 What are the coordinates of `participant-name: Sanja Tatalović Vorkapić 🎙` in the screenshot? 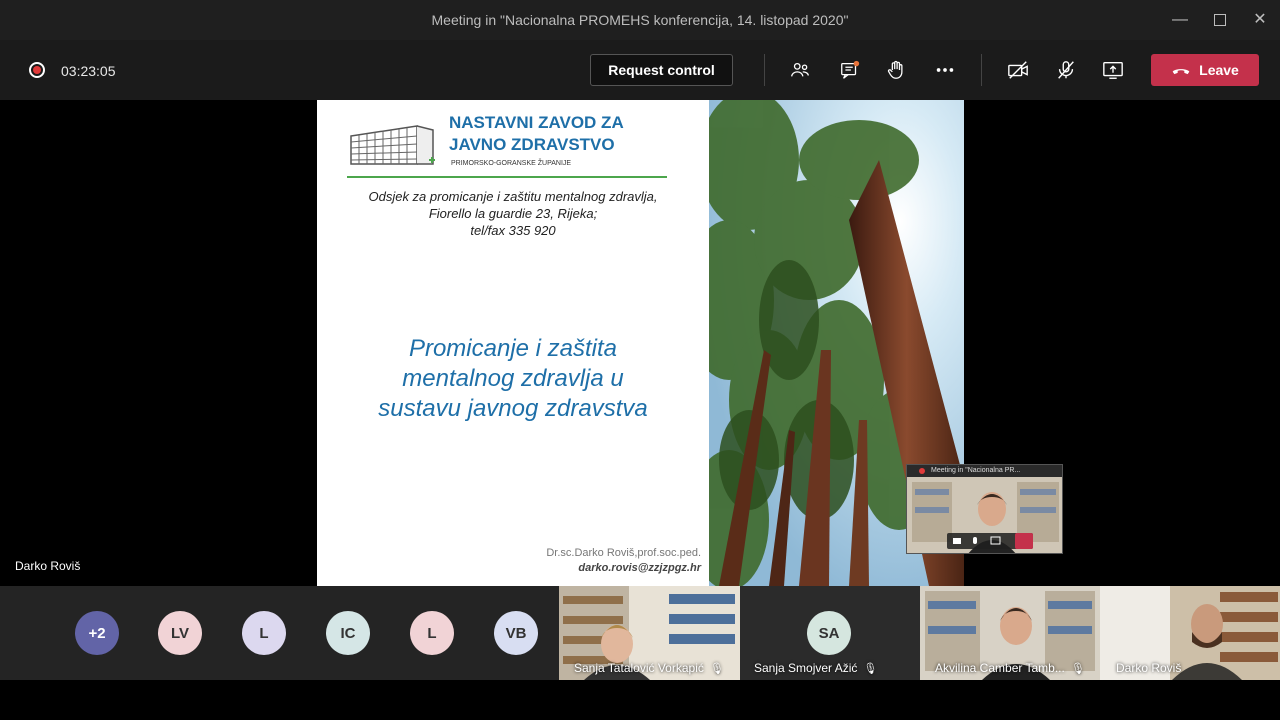 It's located at (649, 668).